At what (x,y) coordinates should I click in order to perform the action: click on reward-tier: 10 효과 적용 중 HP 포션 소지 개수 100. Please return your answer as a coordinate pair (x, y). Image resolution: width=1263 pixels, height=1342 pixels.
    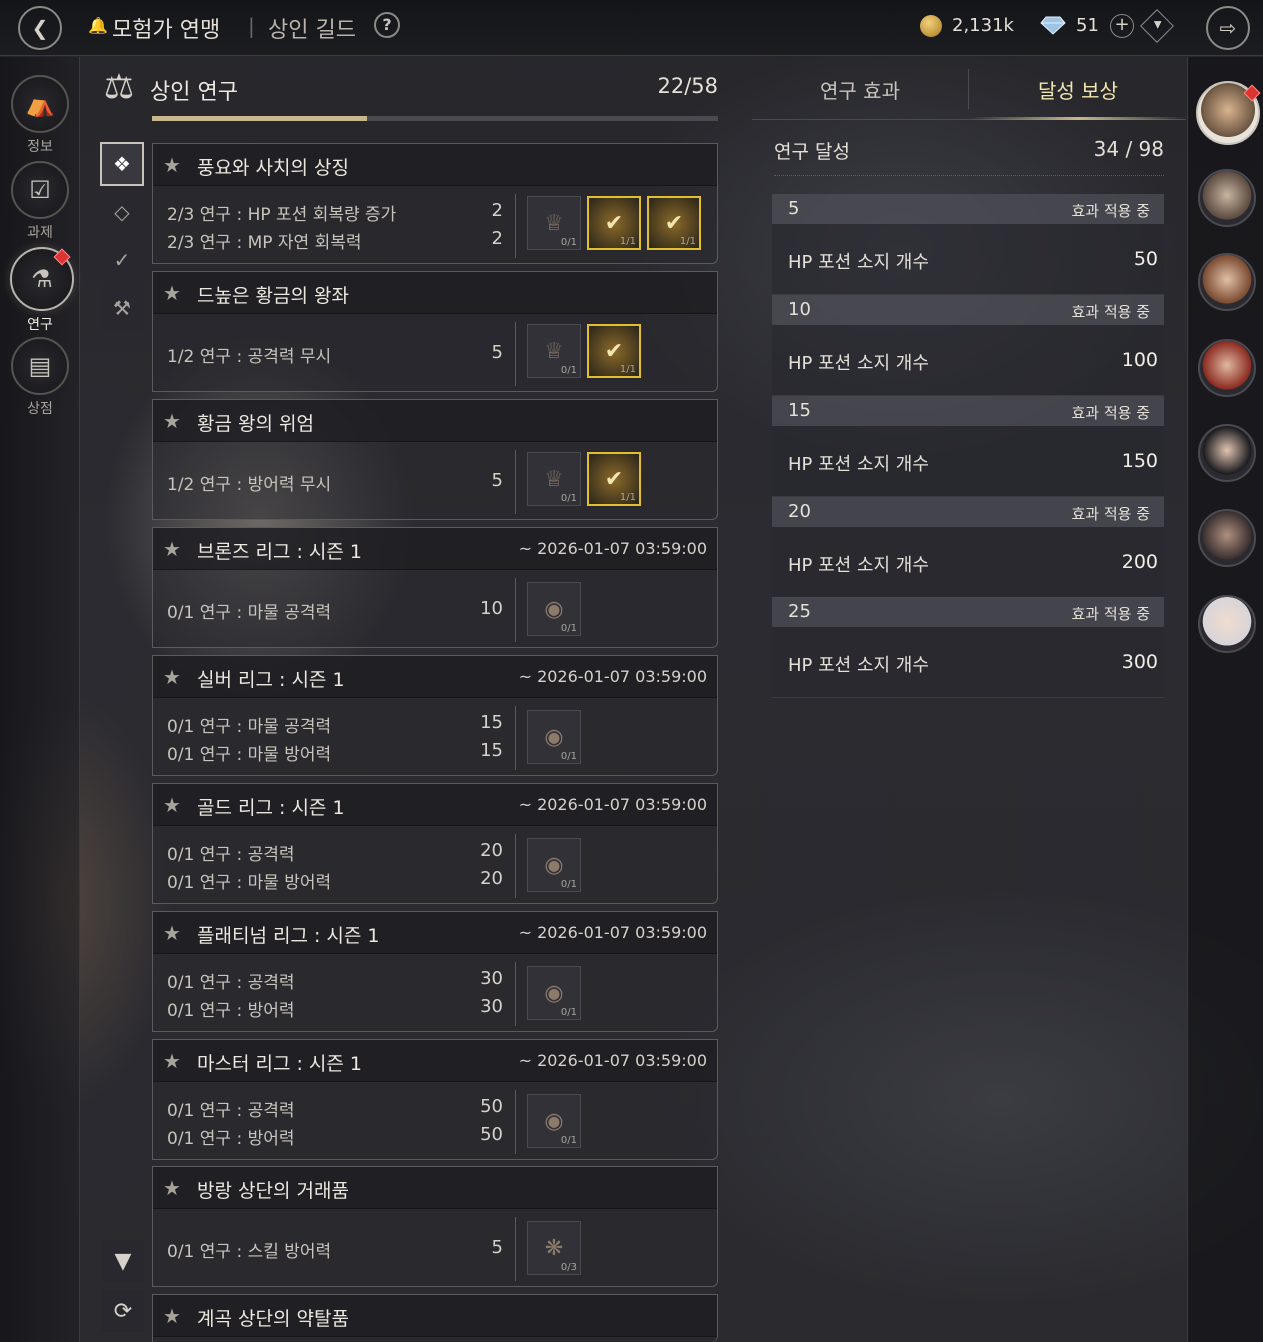
    Looking at the image, I should click on (968, 345).